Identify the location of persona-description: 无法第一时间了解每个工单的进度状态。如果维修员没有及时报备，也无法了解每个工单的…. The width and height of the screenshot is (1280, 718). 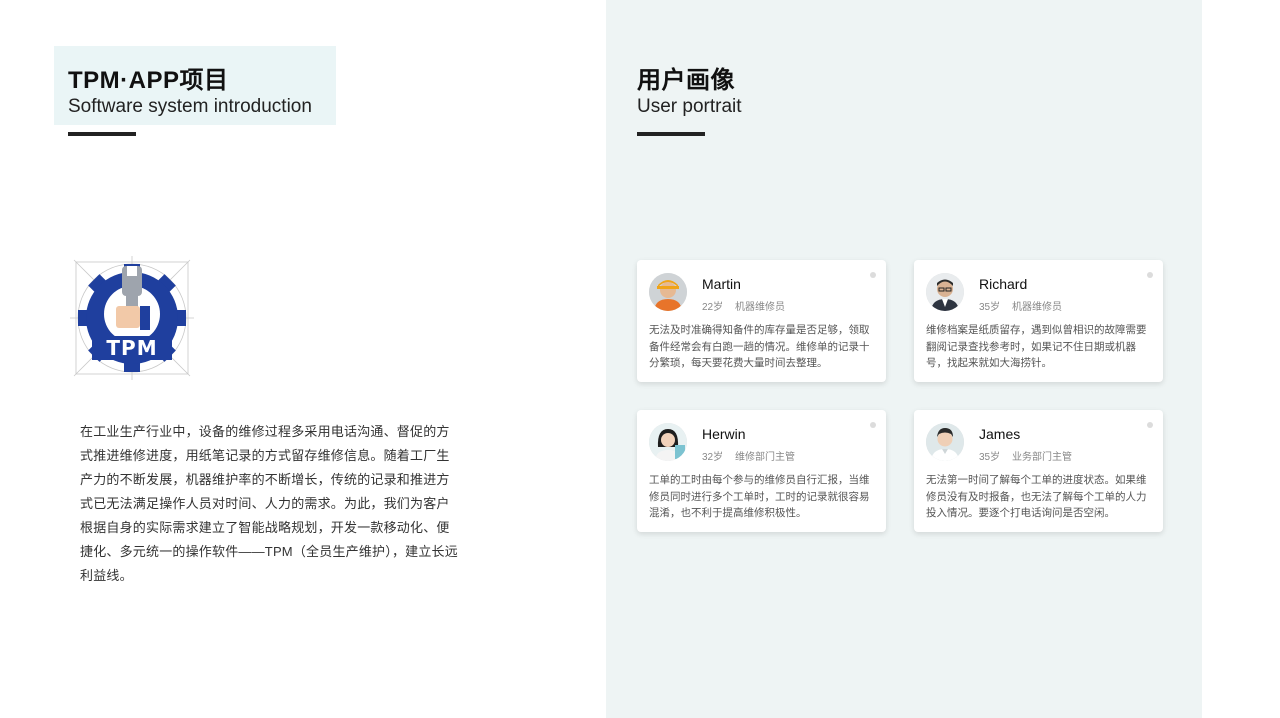
(1036, 496).